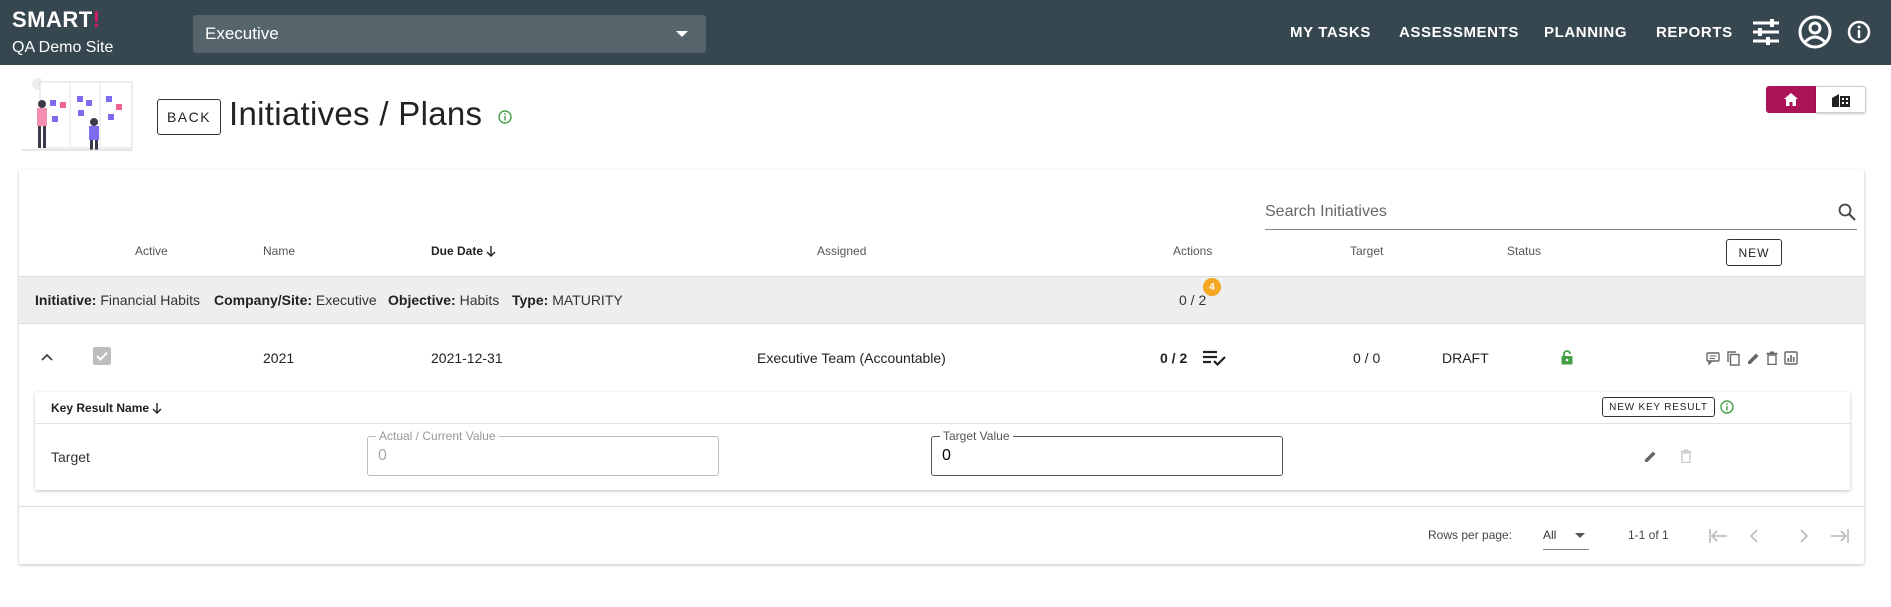 The image size is (1891, 607). What do you see at coordinates (56, 19) in the screenshot?
I see `brand-logo: SMART!` at bounding box center [56, 19].